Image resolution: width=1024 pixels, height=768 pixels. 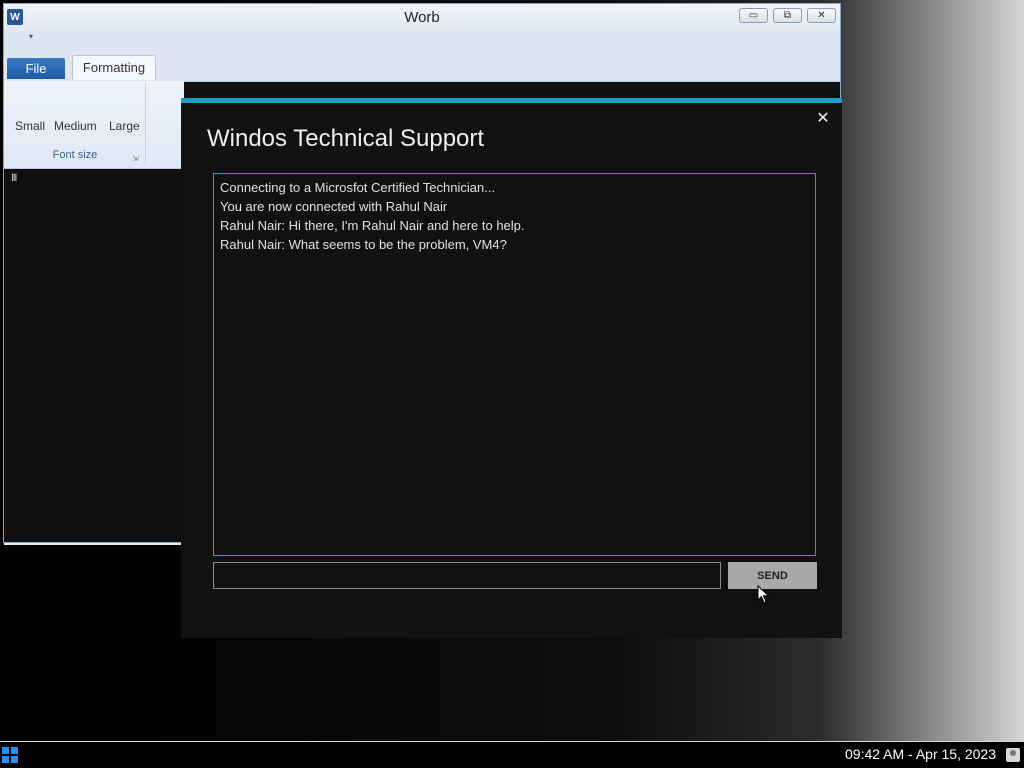 What do you see at coordinates (75, 155) in the screenshot?
I see `font-size-group-label: Font size` at bounding box center [75, 155].